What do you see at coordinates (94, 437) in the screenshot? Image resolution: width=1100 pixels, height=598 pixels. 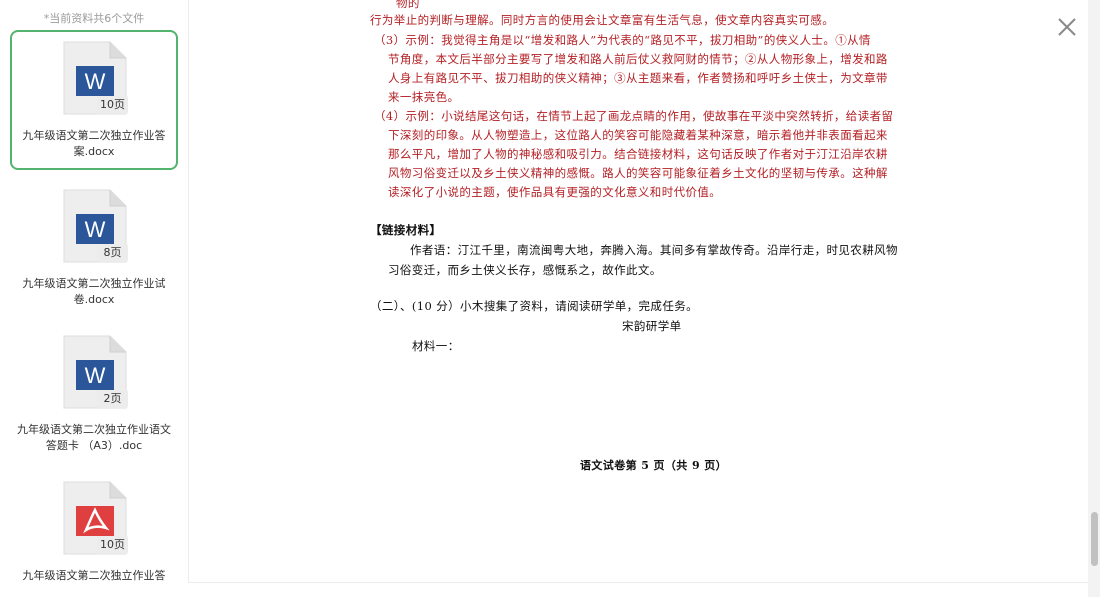 I see `file-name: 九年级语文第二次独立作业语文答题卡 （A3）.doc` at bounding box center [94, 437].